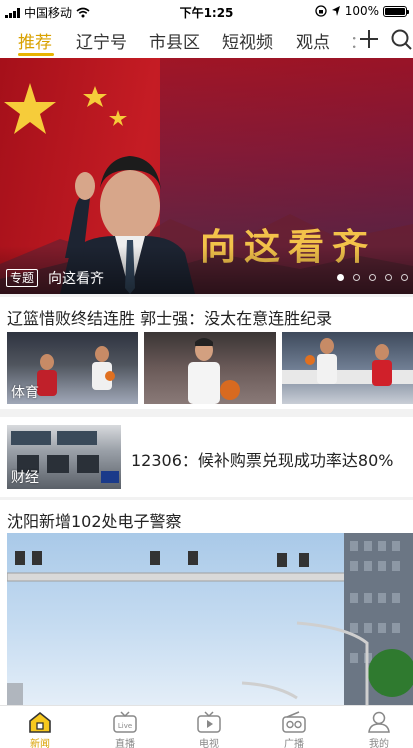  I want to click on live-tv-icon: Live, so click(125, 722).